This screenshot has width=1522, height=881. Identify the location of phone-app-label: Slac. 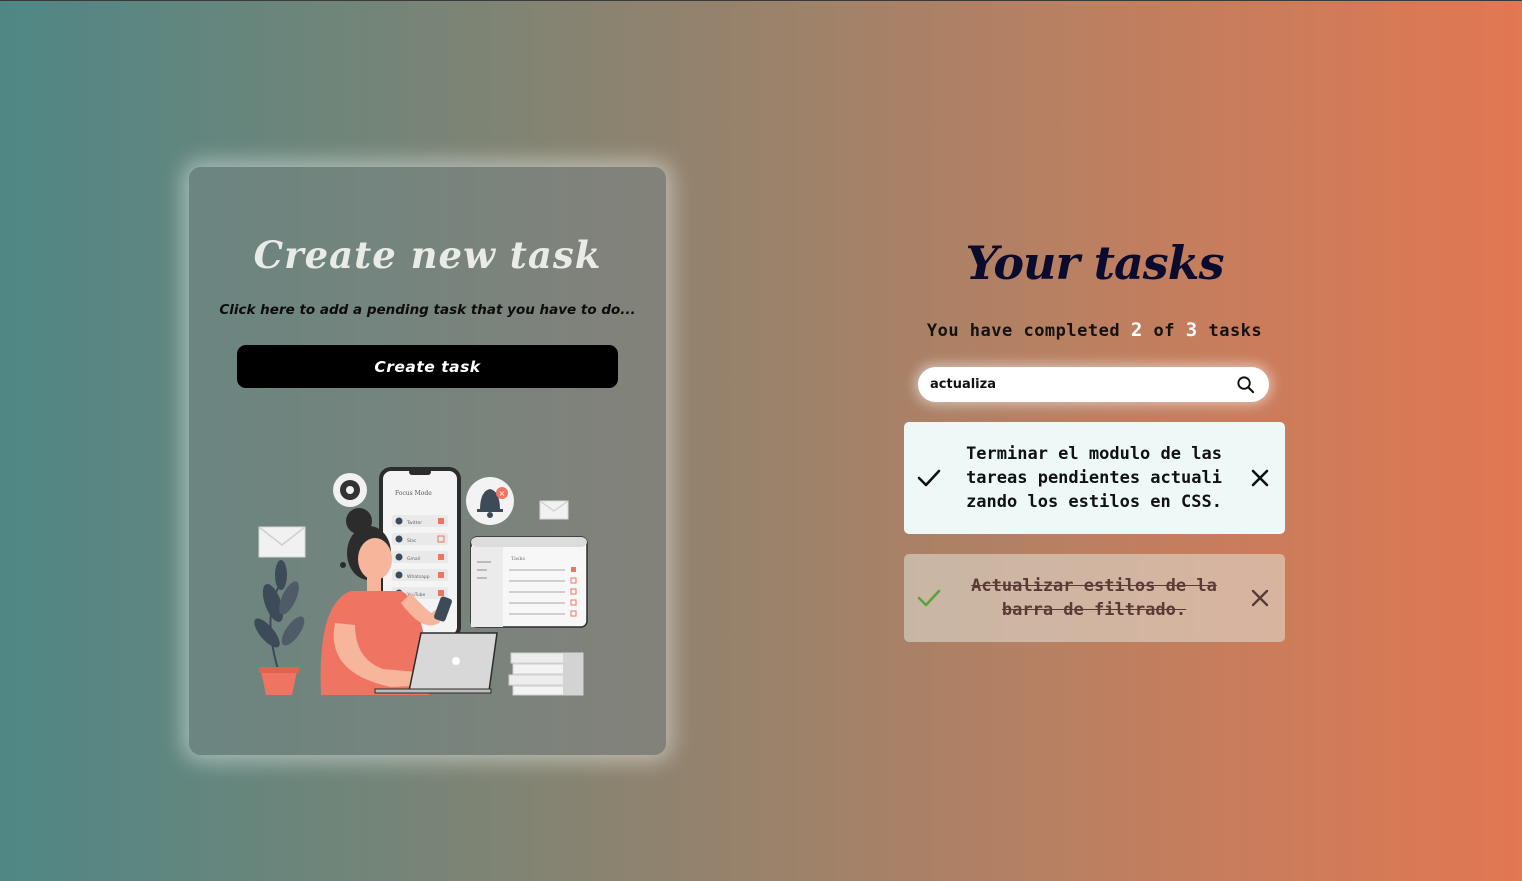
(412, 541).